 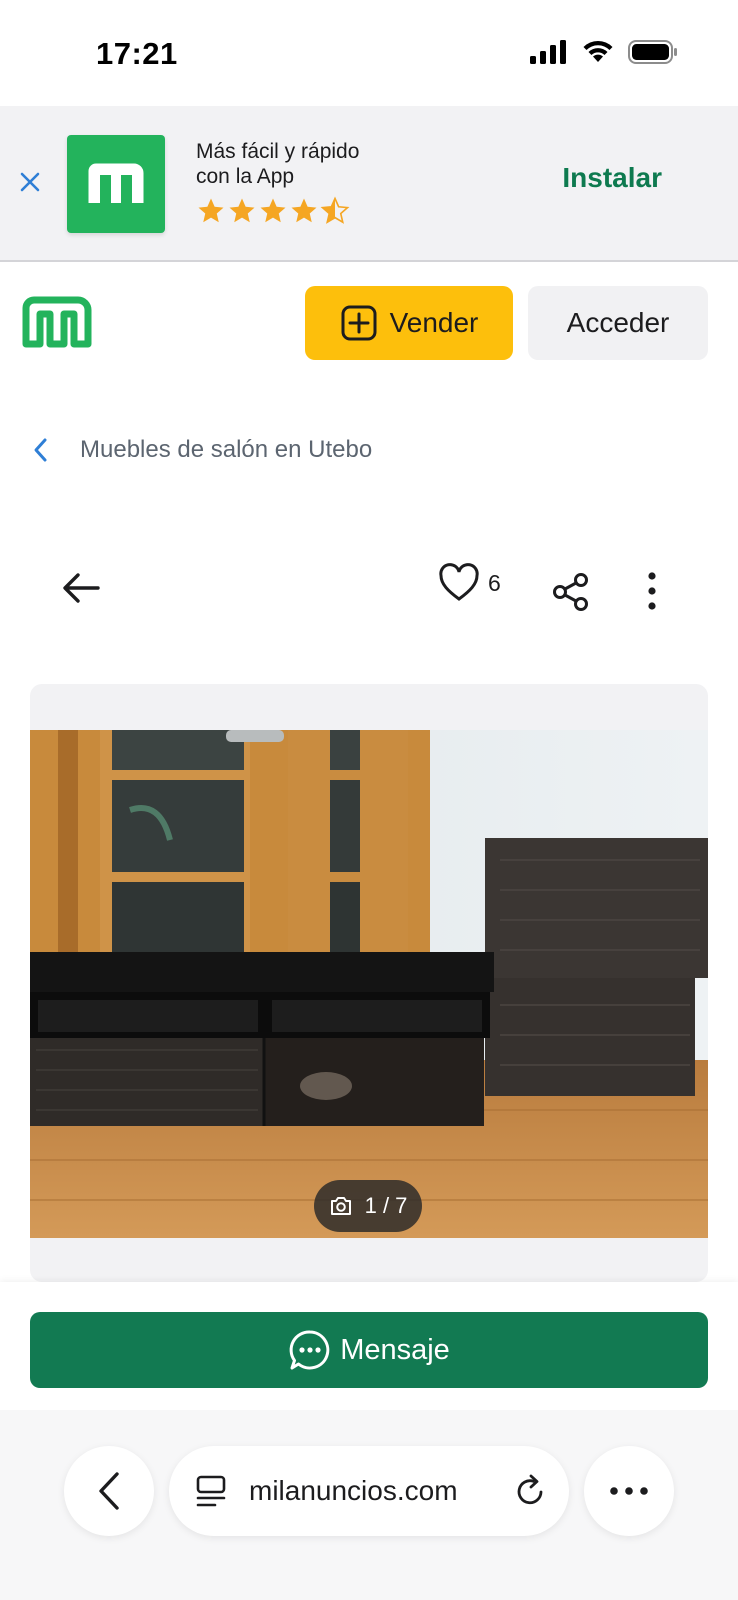 I want to click on back-arrow-icon, so click(x=81, y=588).